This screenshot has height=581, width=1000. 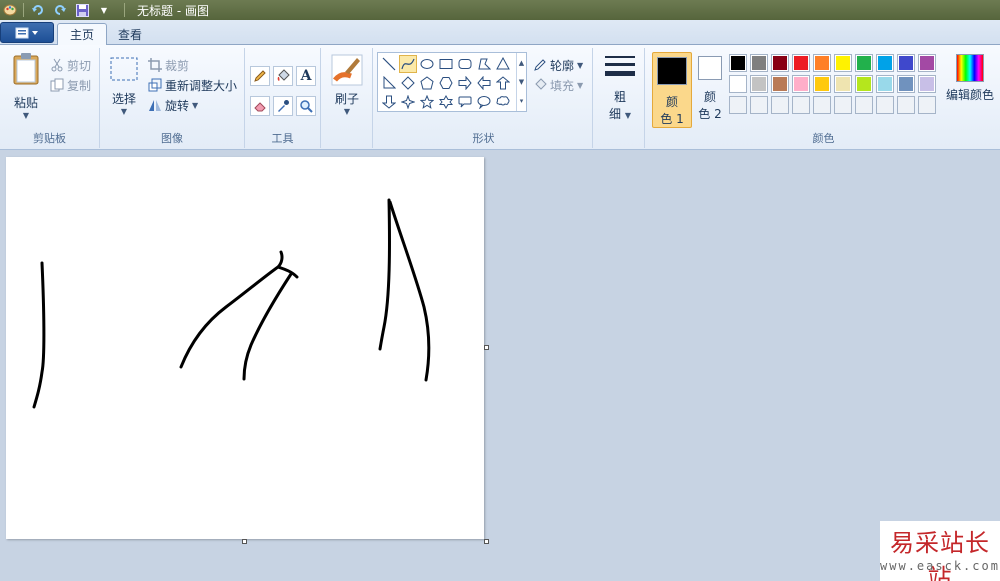 I want to click on up-arrow-shape-icon, so click(x=503, y=83).